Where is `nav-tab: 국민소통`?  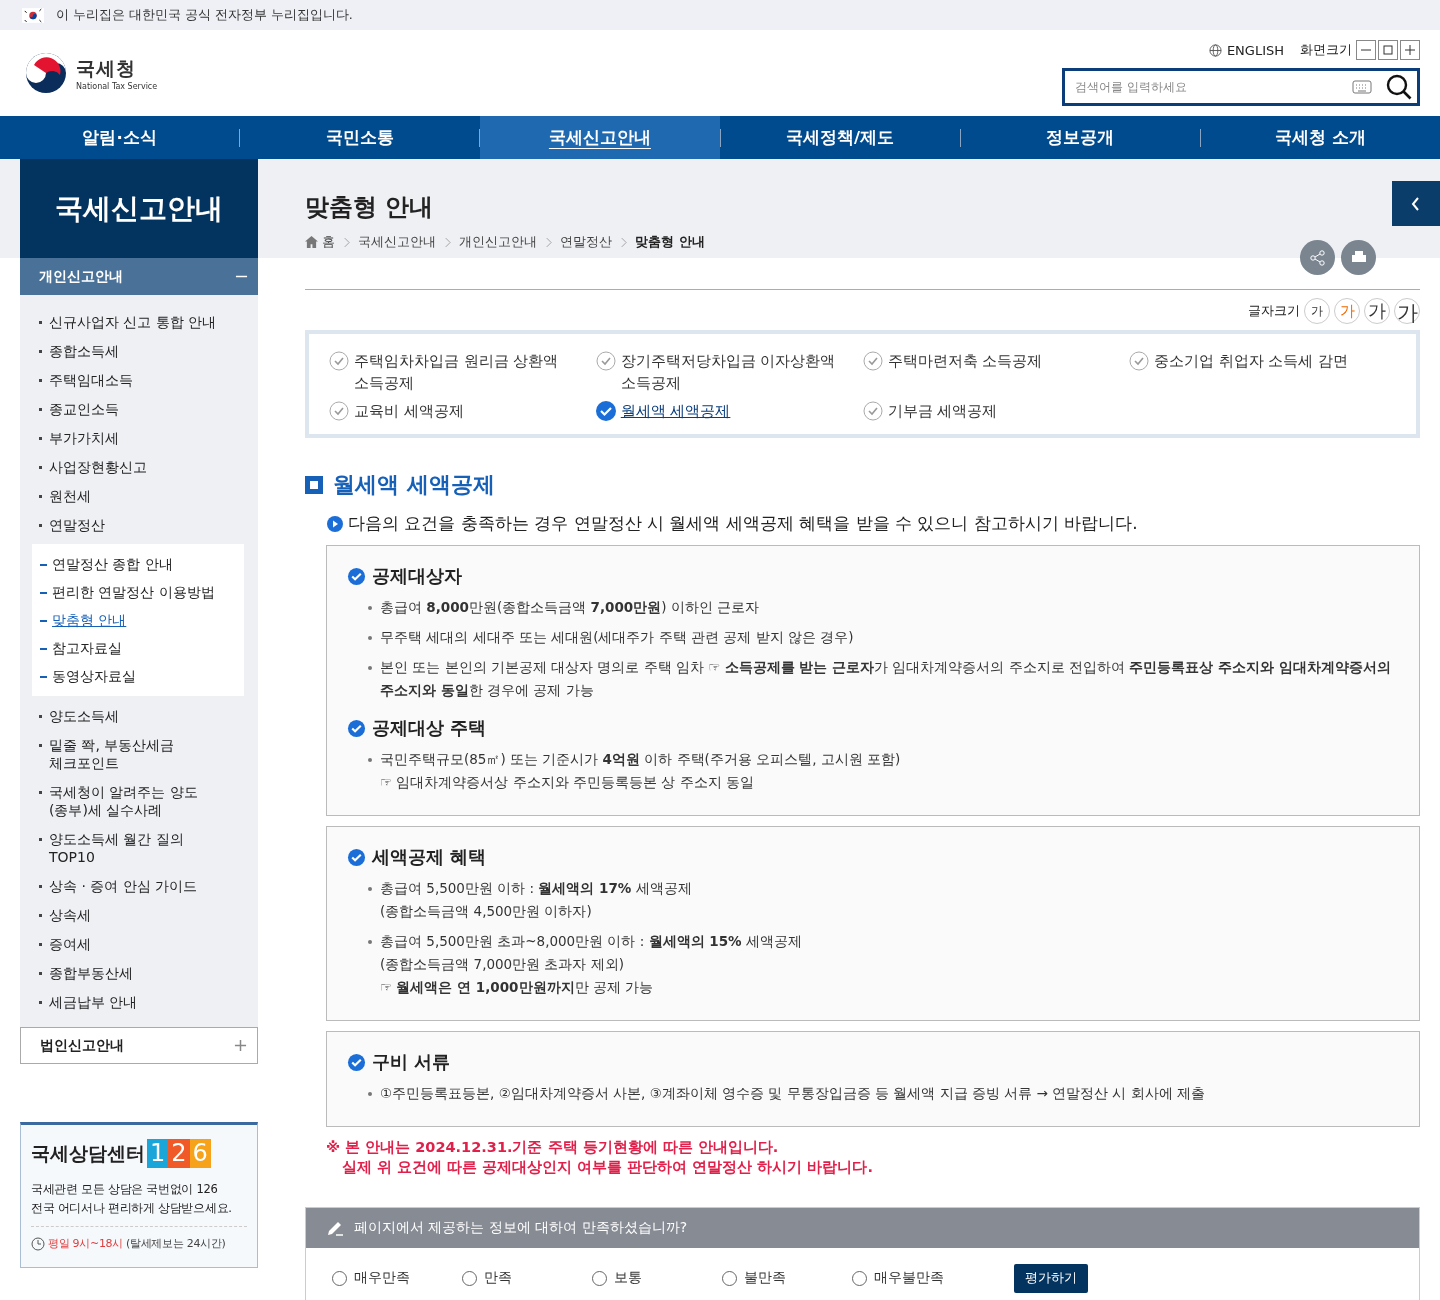
nav-tab: 국민소통 is located at coordinates (360, 137).